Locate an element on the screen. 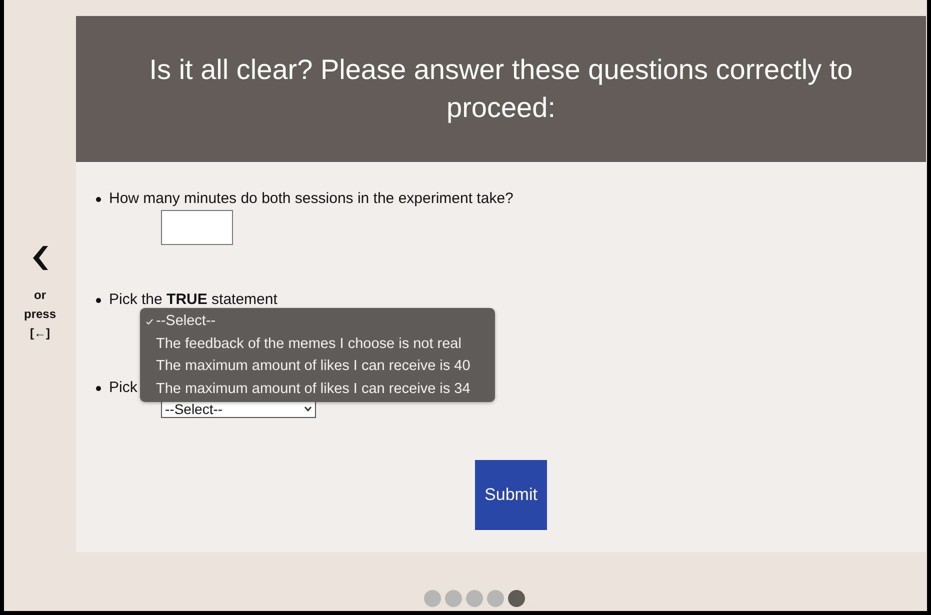  dropdown-option: The maximum amount of likes I can receive is 40 is located at coordinates (317, 366).